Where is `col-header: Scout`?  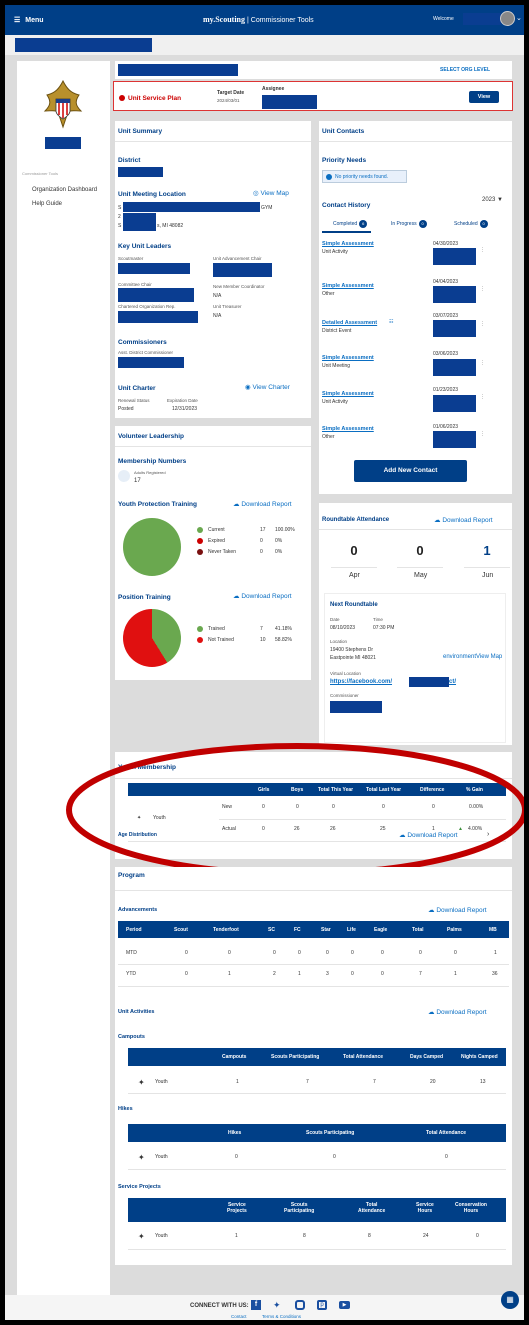
col-header: Scout is located at coordinates (181, 930).